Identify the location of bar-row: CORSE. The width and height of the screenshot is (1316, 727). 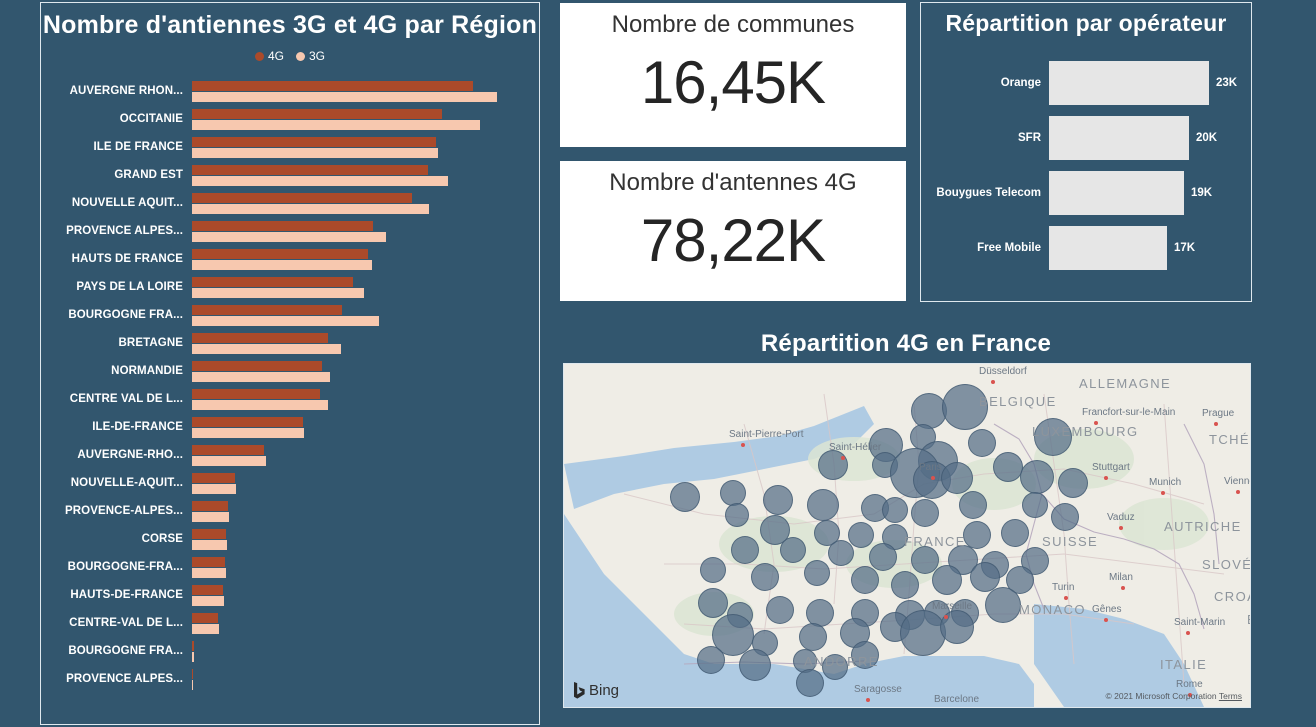
(286, 539).